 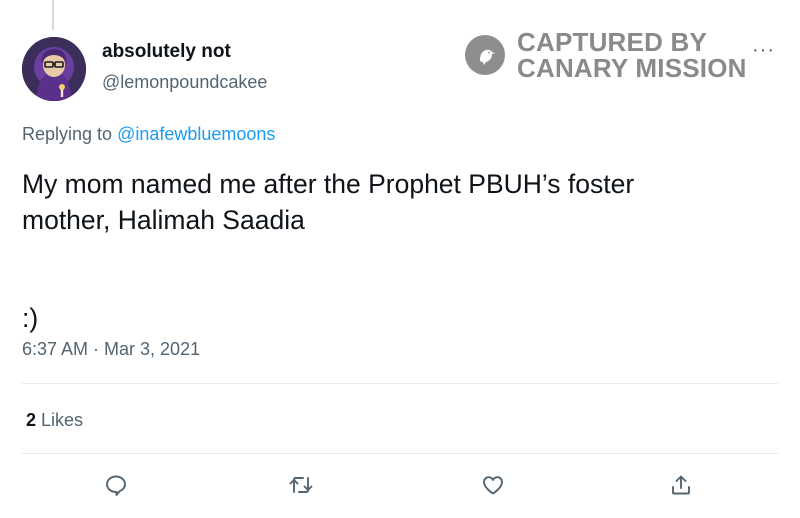 I want to click on tweet-text-line-2: mother, Halimah Saadia, so click(x=163, y=220).